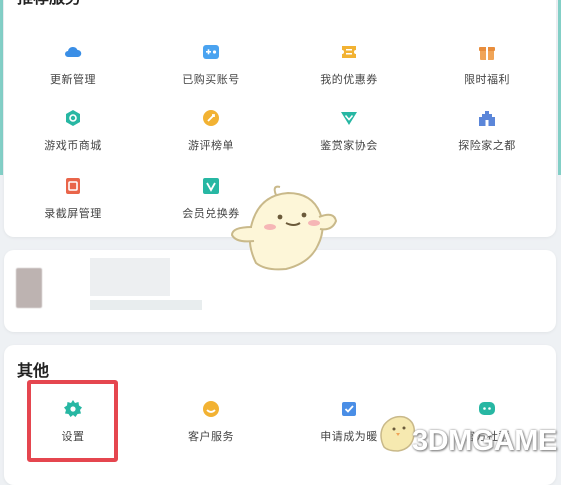 The height and width of the screenshot is (485, 561). I want to click on blurred-thumbnail, so click(29, 288).